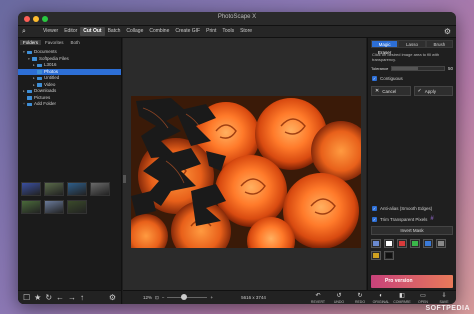 The width and height of the screenshot is (474, 314). Describe the element at coordinates (134, 31) in the screenshot. I see `menu-collage: Collage` at that location.